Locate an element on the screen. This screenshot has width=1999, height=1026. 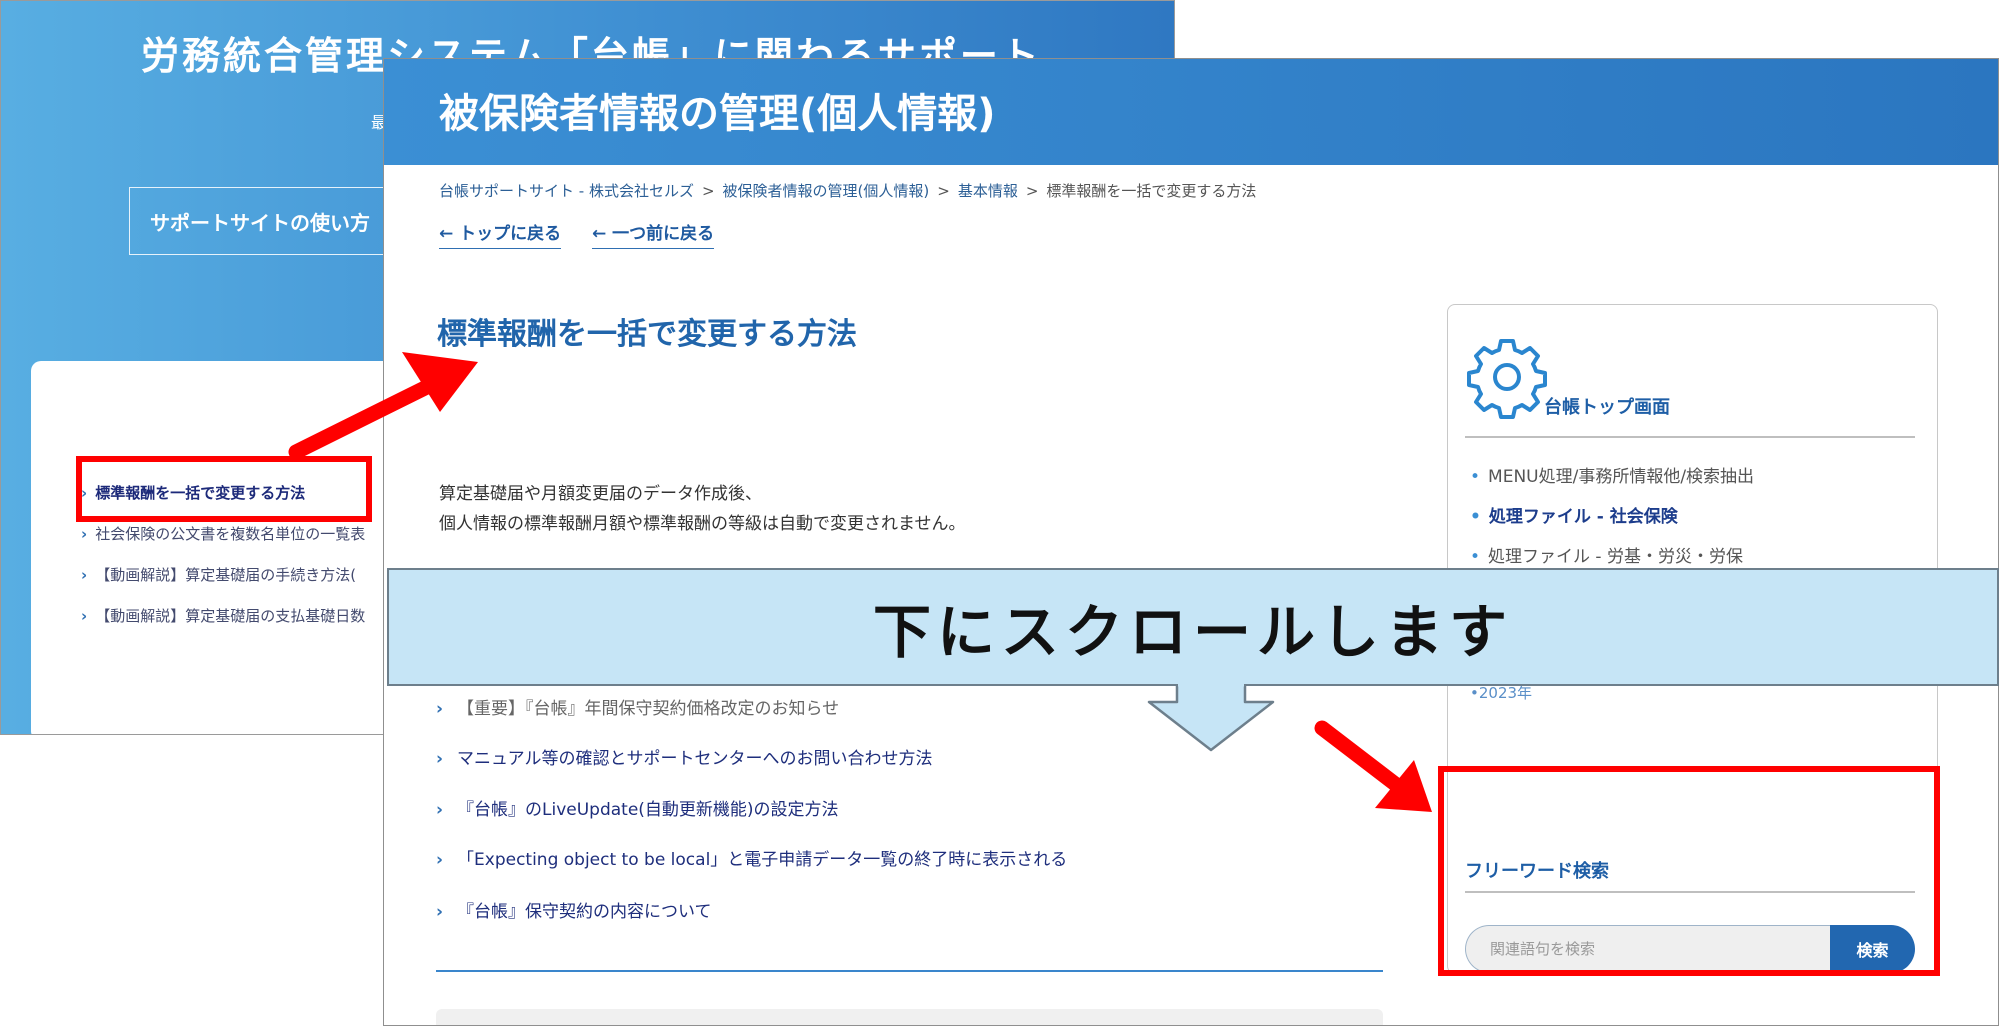
breadcrumb-current: 標準報酬を一括で変更する方法 is located at coordinates (1151, 191).